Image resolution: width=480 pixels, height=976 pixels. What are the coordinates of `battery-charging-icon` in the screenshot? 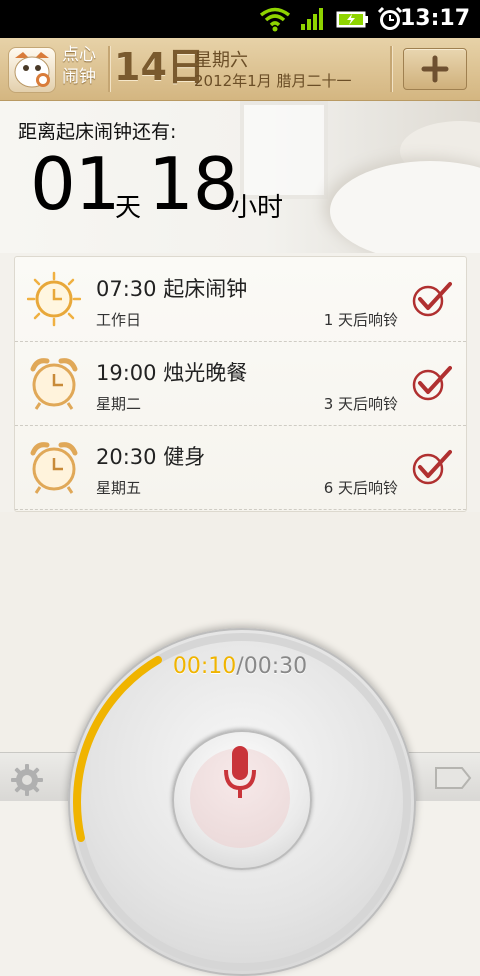 It's located at (352, 19).